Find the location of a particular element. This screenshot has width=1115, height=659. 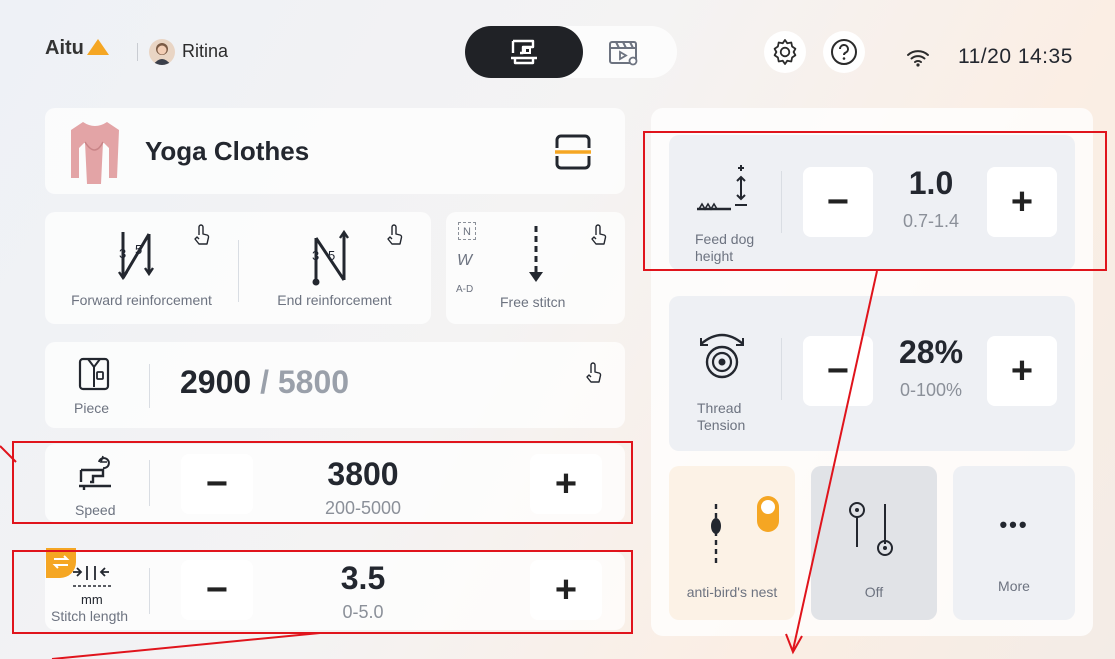

video-mode-button is located at coordinates (624, 55).